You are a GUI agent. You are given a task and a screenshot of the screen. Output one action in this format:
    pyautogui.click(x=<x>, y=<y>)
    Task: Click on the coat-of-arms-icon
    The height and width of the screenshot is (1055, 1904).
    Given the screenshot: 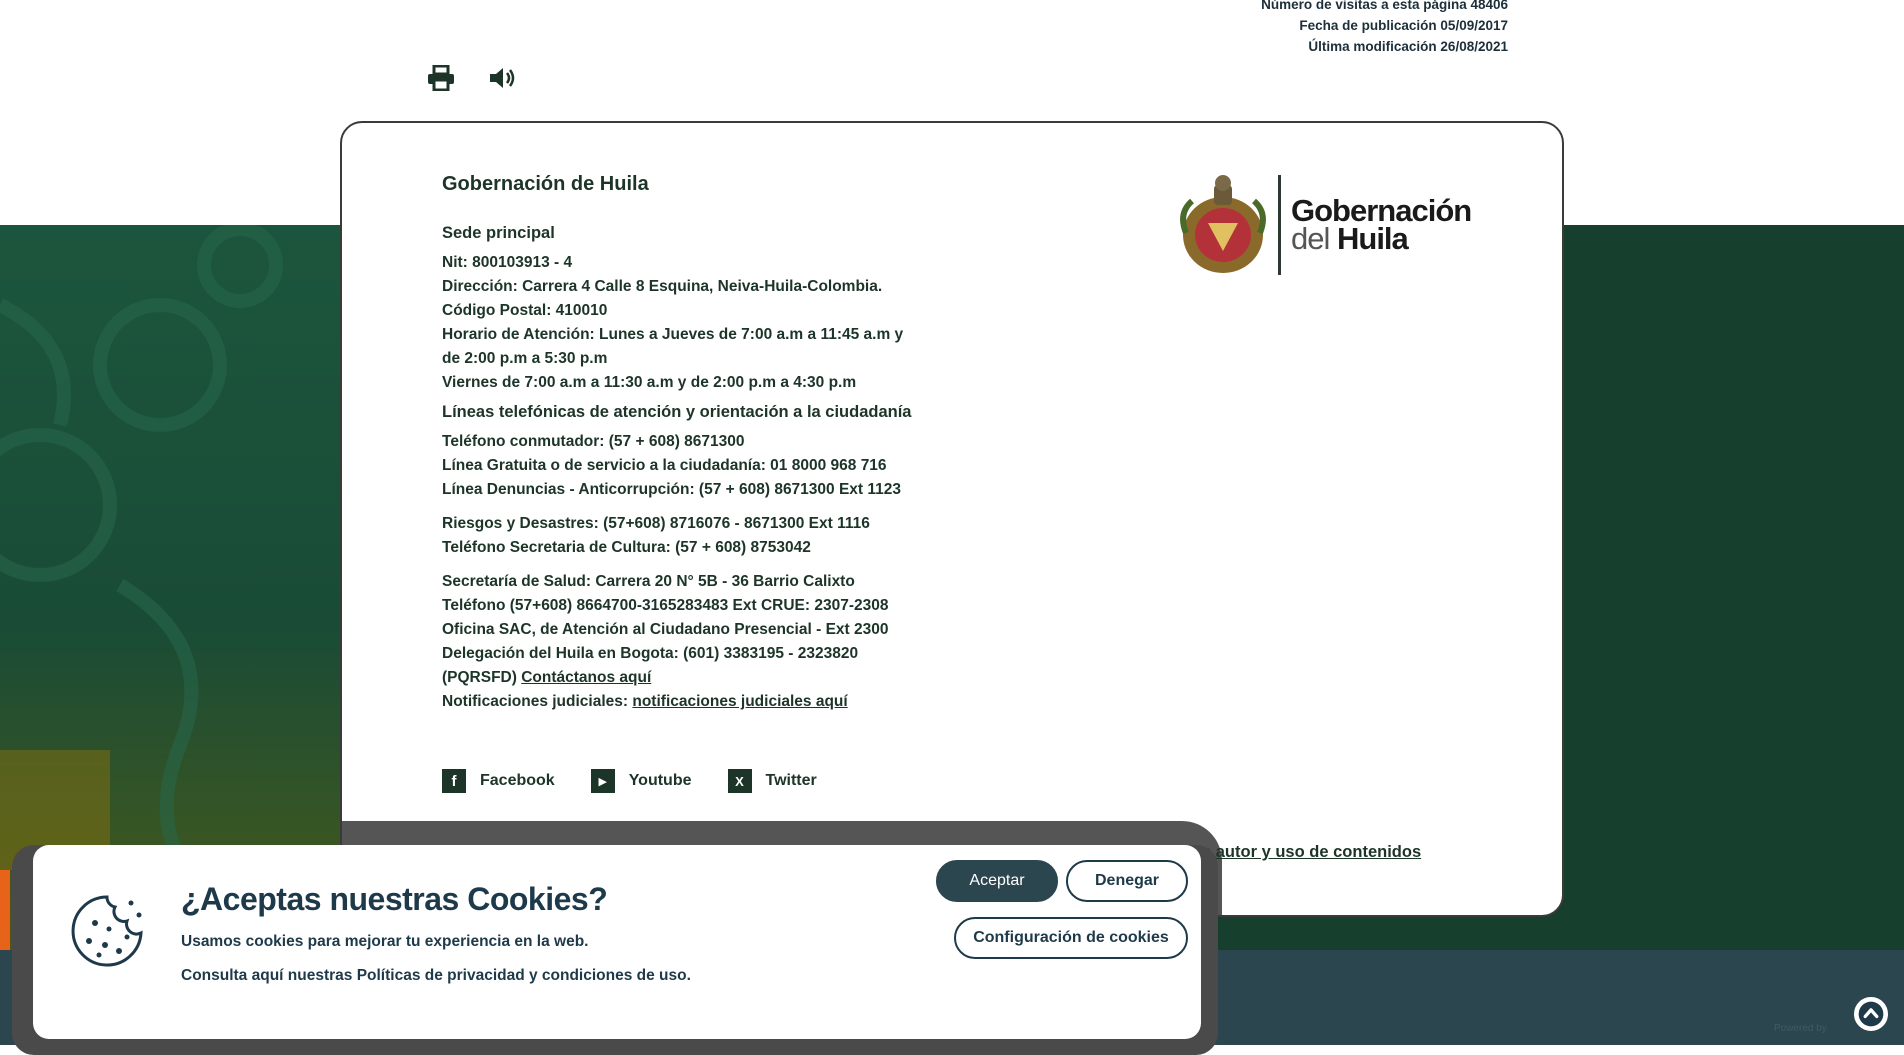 What is the action you would take?
    pyautogui.click(x=1223, y=224)
    